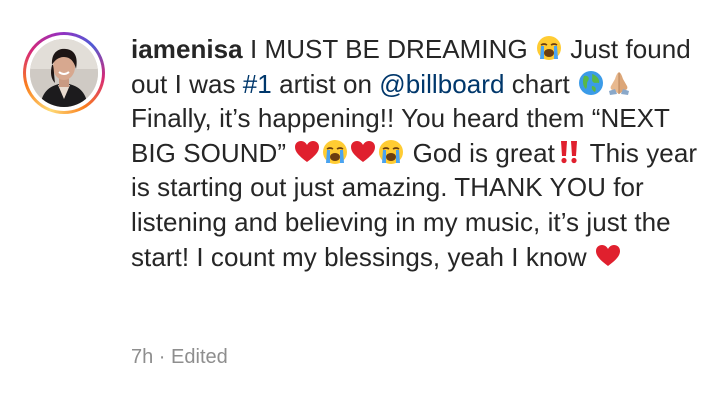 This screenshot has height=402, width=720. I want to click on caption-text-segment: chart, so click(541, 83).